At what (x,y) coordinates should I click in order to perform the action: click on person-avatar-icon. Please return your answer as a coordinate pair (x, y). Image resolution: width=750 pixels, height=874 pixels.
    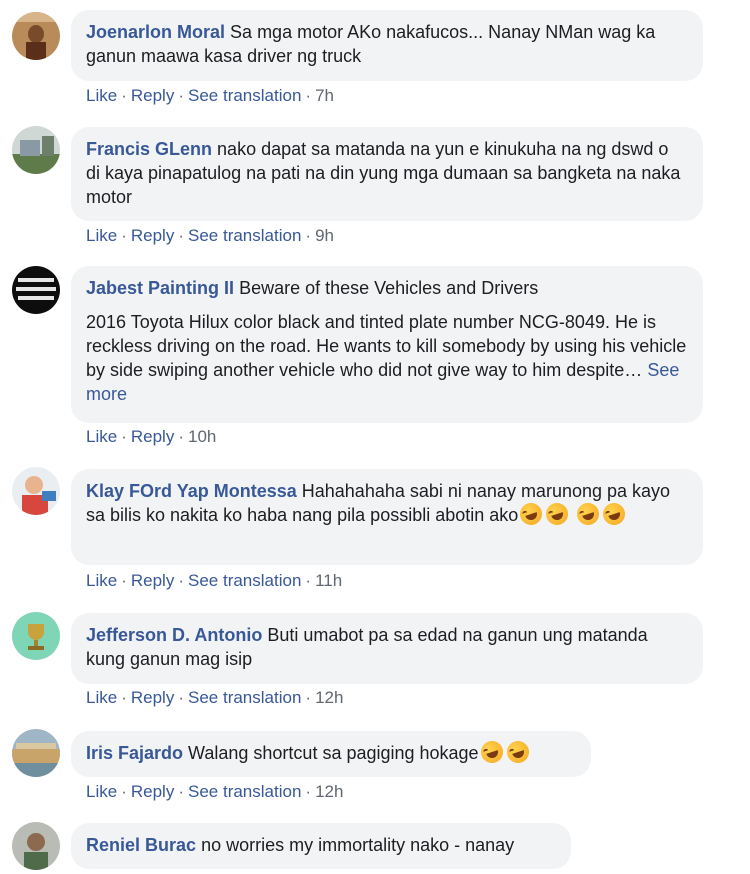
    Looking at the image, I should click on (36, 846).